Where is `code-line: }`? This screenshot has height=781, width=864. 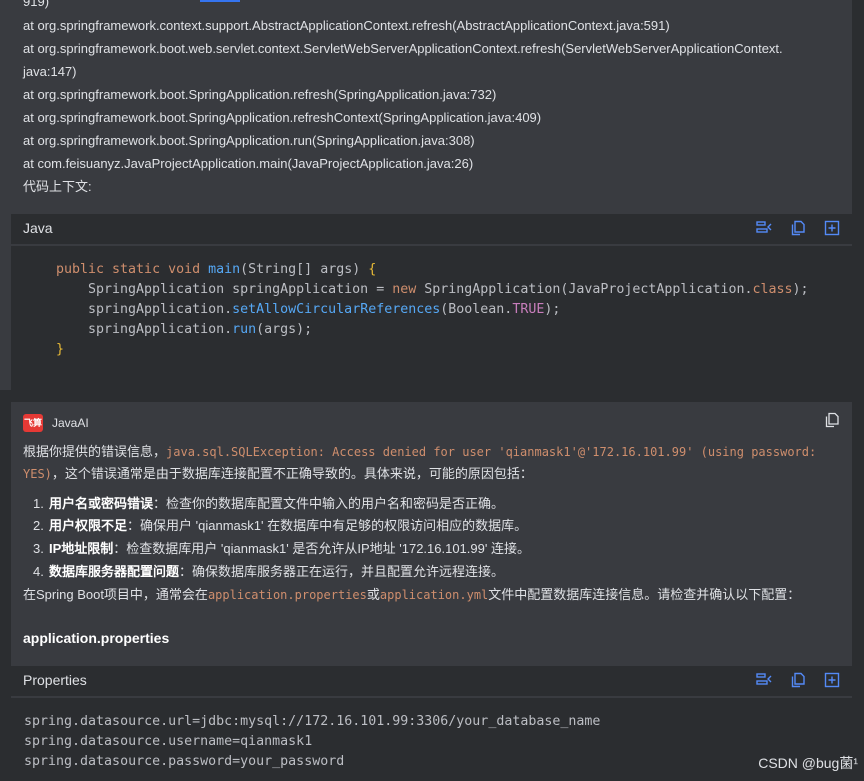
code-line: } is located at coordinates (60, 350).